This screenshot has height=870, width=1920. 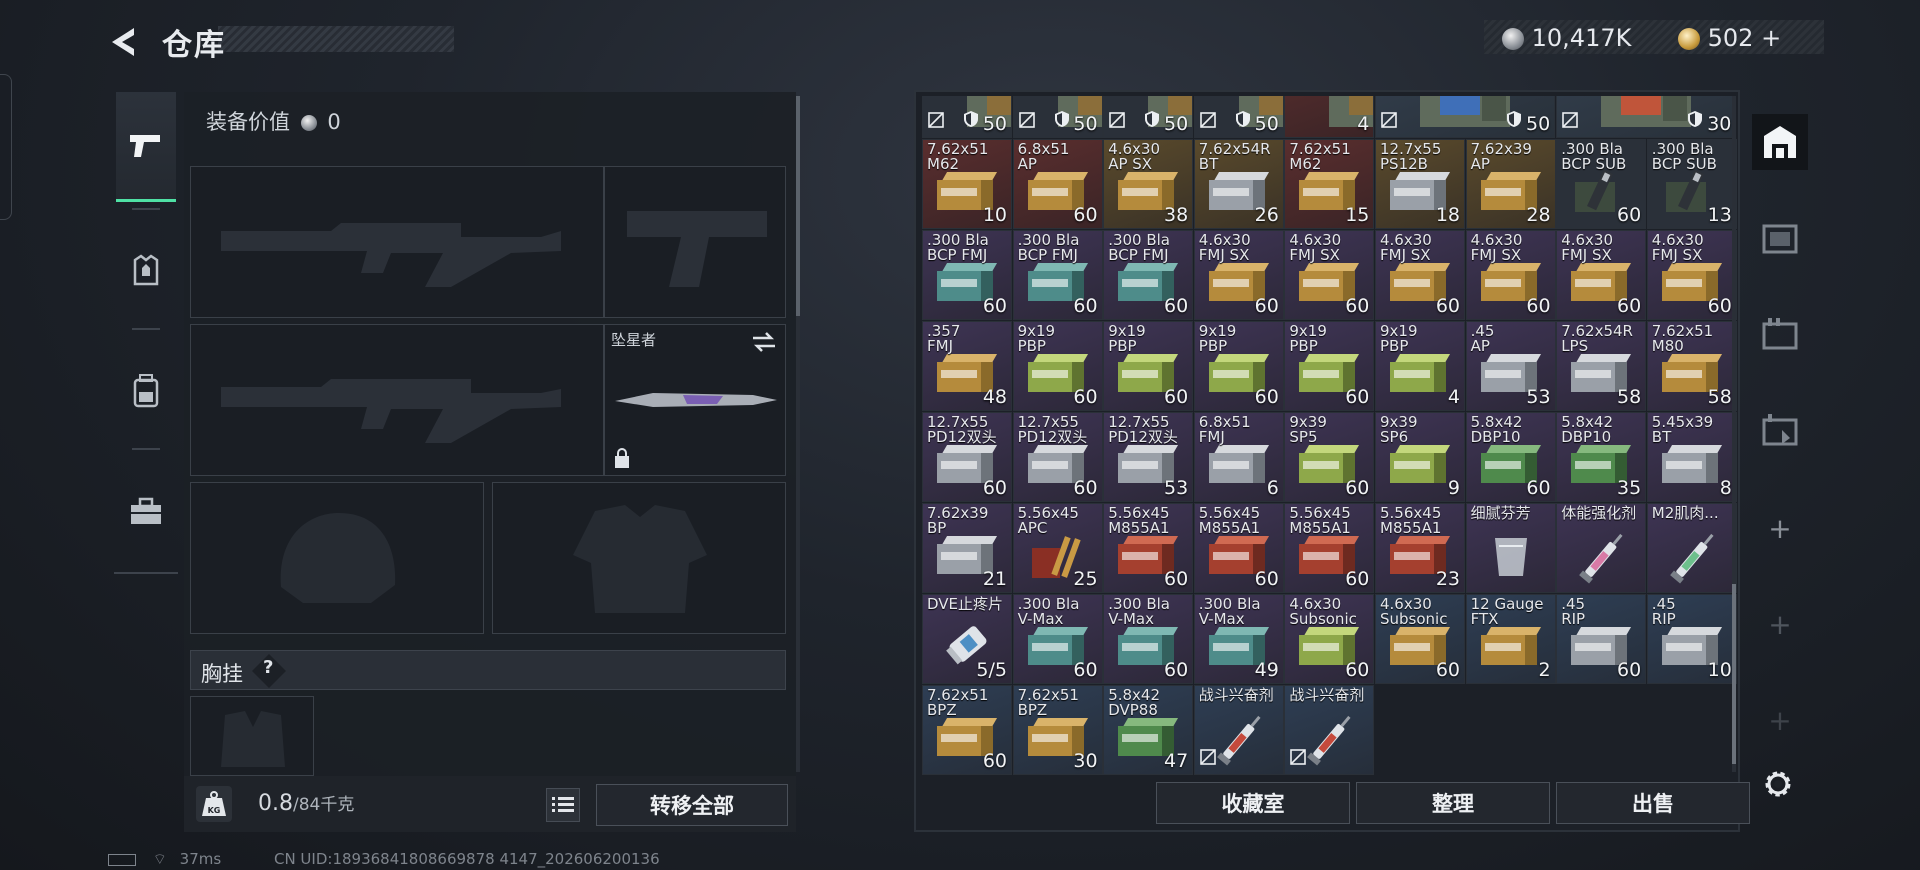 I want to click on inventory-item: 7.62x51 BPZ 30, so click(x=1057, y=730).